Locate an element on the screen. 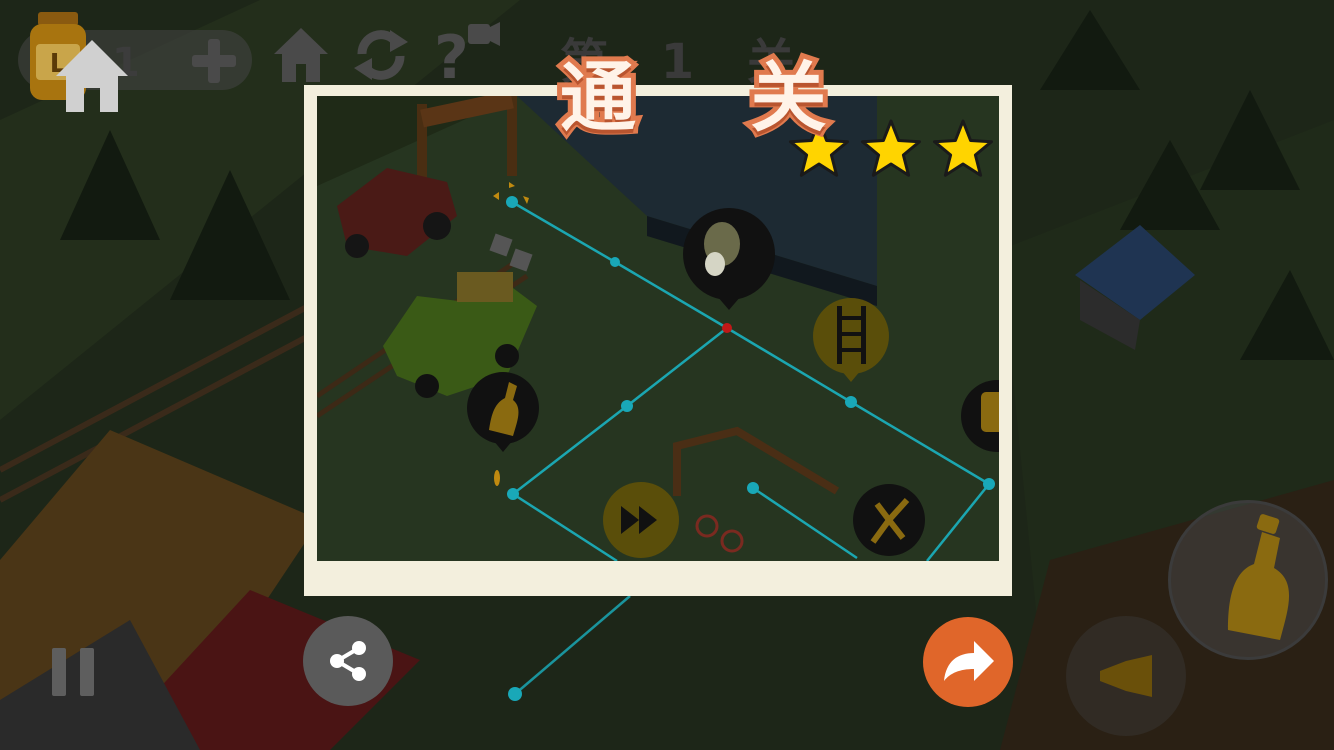 This screenshot has height=750, width=1334. share-button is located at coordinates (348, 661).